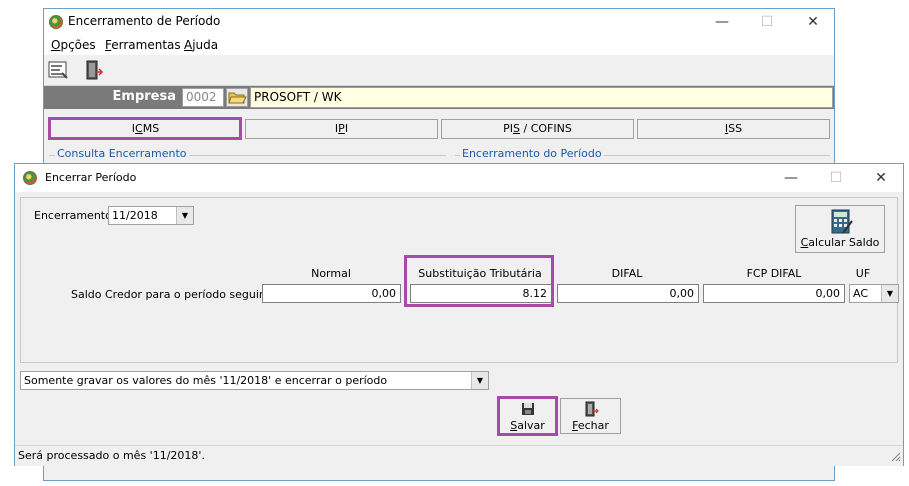 The height and width of the screenshot is (486, 909). I want to click on calcular-saldo-button: Calcular Saldo, so click(840, 229).